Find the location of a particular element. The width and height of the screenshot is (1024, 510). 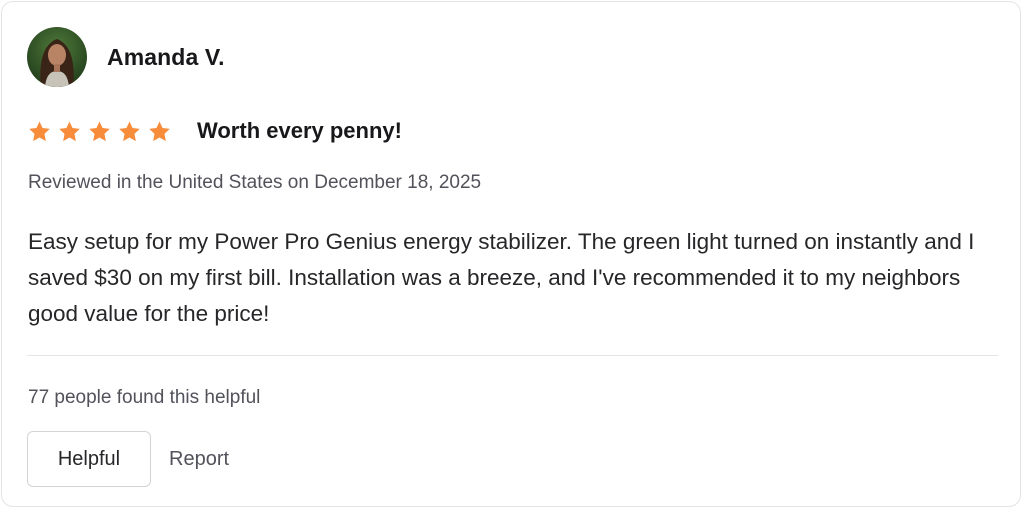

divider is located at coordinates (512, 355).